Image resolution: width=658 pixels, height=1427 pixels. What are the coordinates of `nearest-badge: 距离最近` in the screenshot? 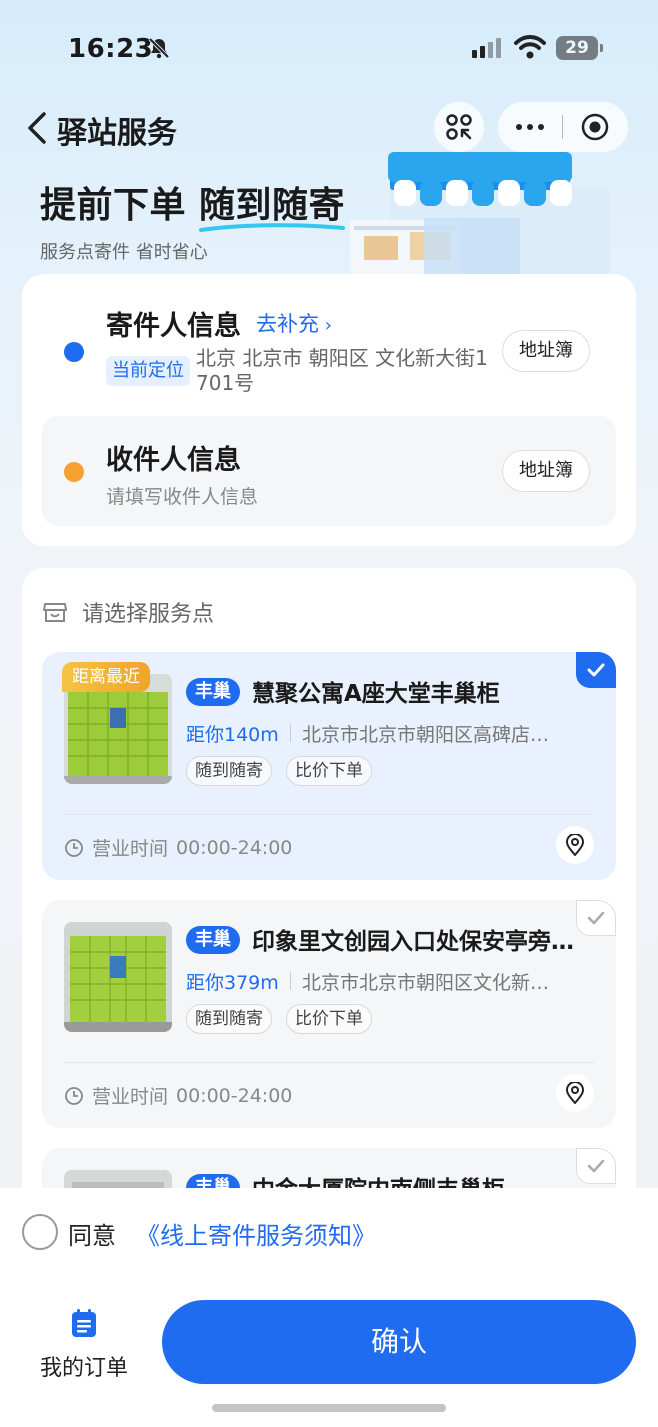 It's located at (106, 677).